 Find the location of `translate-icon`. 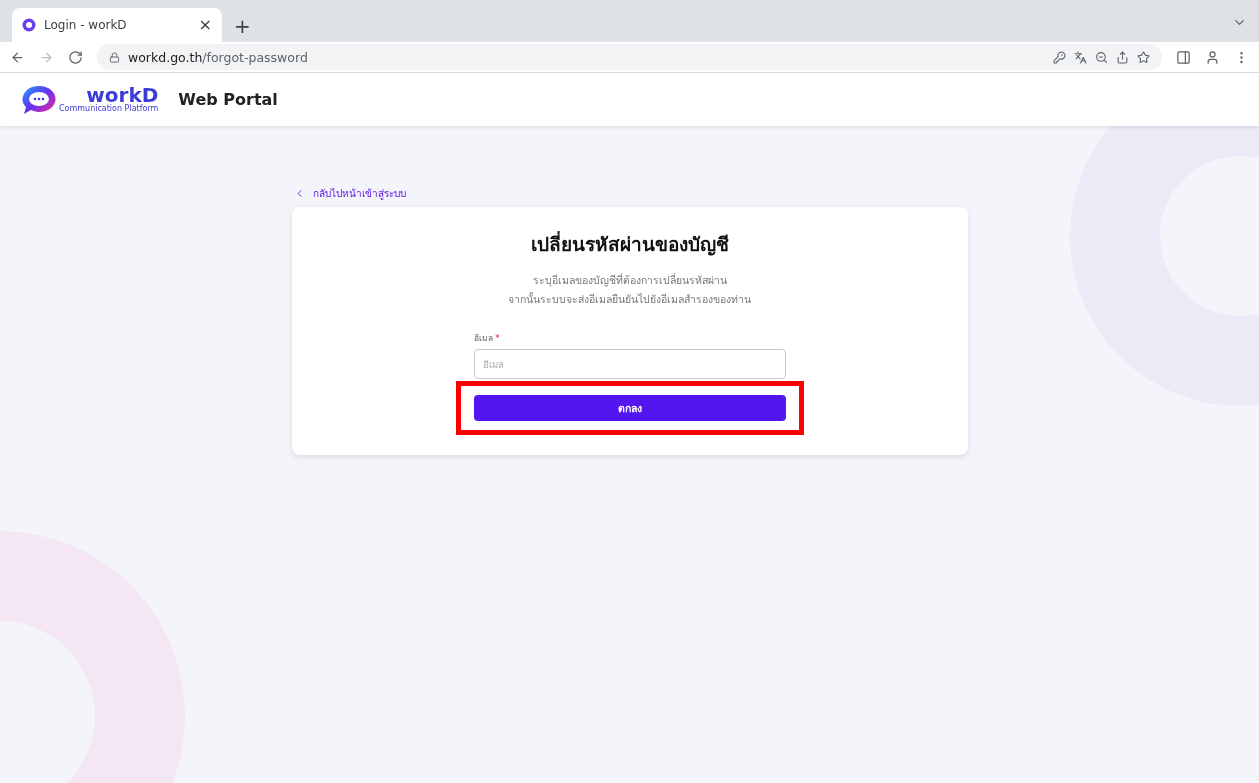

translate-icon is located at coordinates (1080, 57).